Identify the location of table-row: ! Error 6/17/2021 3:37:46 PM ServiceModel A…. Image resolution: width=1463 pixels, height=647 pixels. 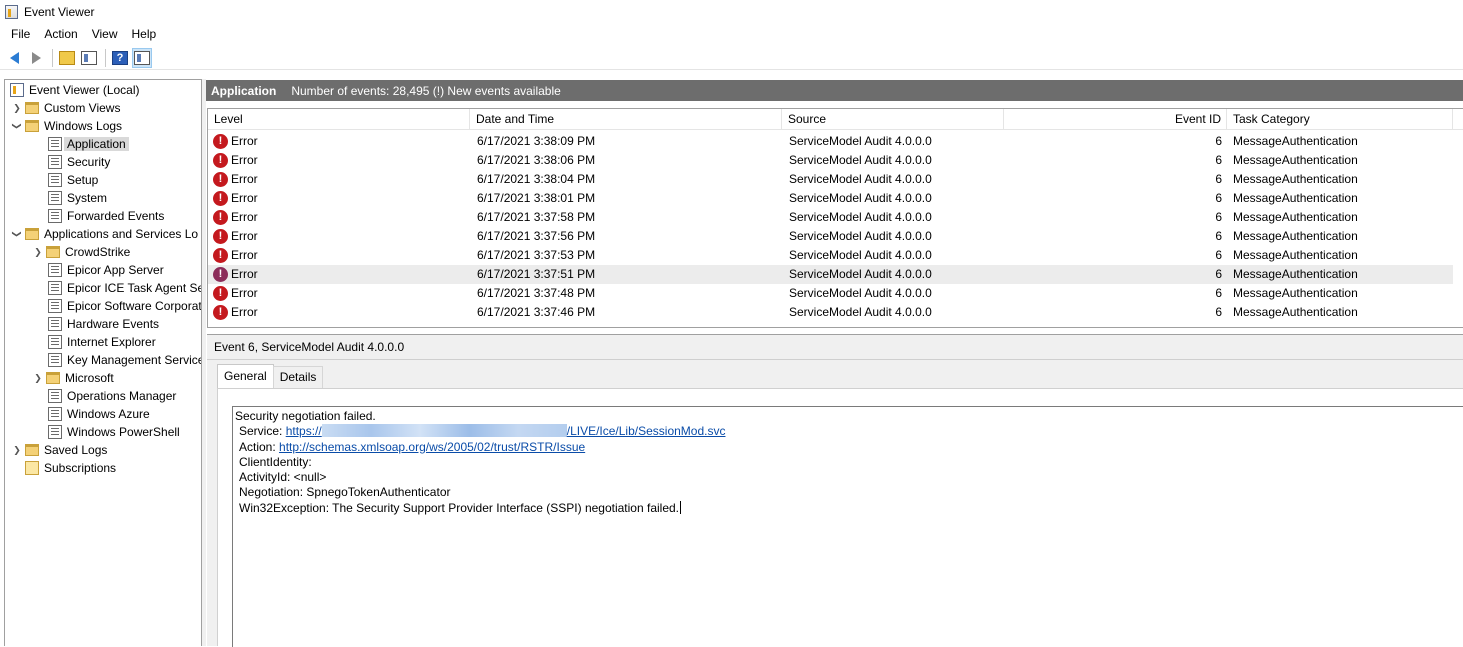
(830, 312).